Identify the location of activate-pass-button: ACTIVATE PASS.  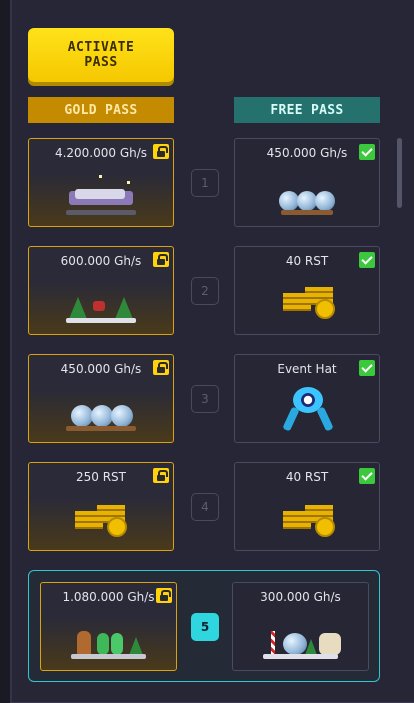
(101, 55).